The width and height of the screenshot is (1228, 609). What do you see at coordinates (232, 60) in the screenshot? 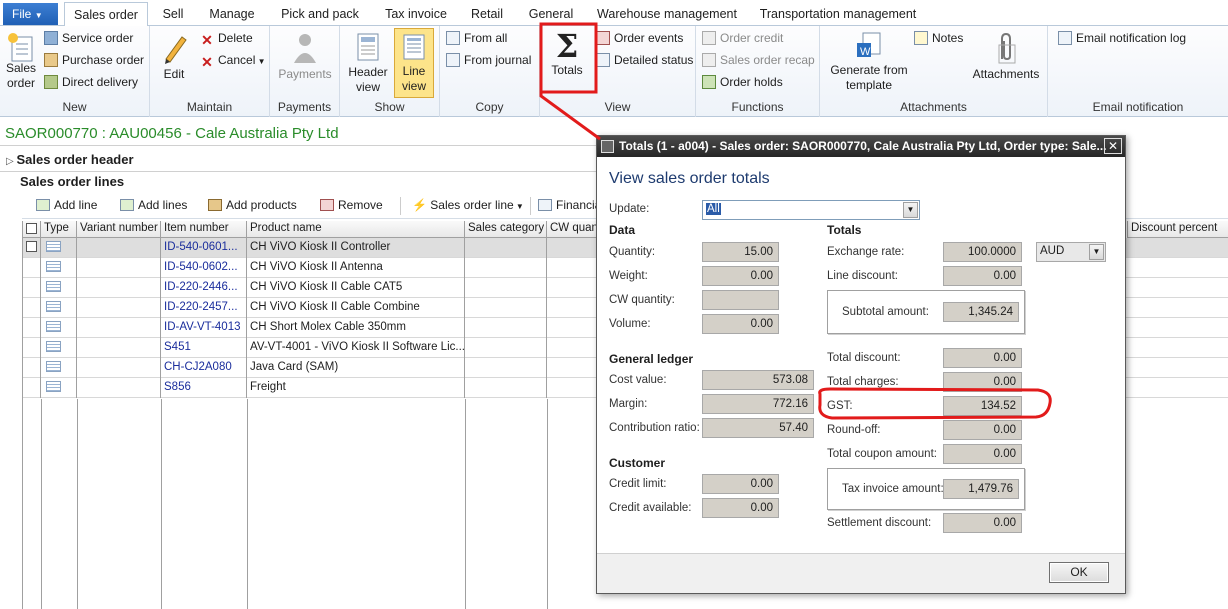
I see `cancel-button: ✕ Cancel ▼` at bounding box center [232, 60].